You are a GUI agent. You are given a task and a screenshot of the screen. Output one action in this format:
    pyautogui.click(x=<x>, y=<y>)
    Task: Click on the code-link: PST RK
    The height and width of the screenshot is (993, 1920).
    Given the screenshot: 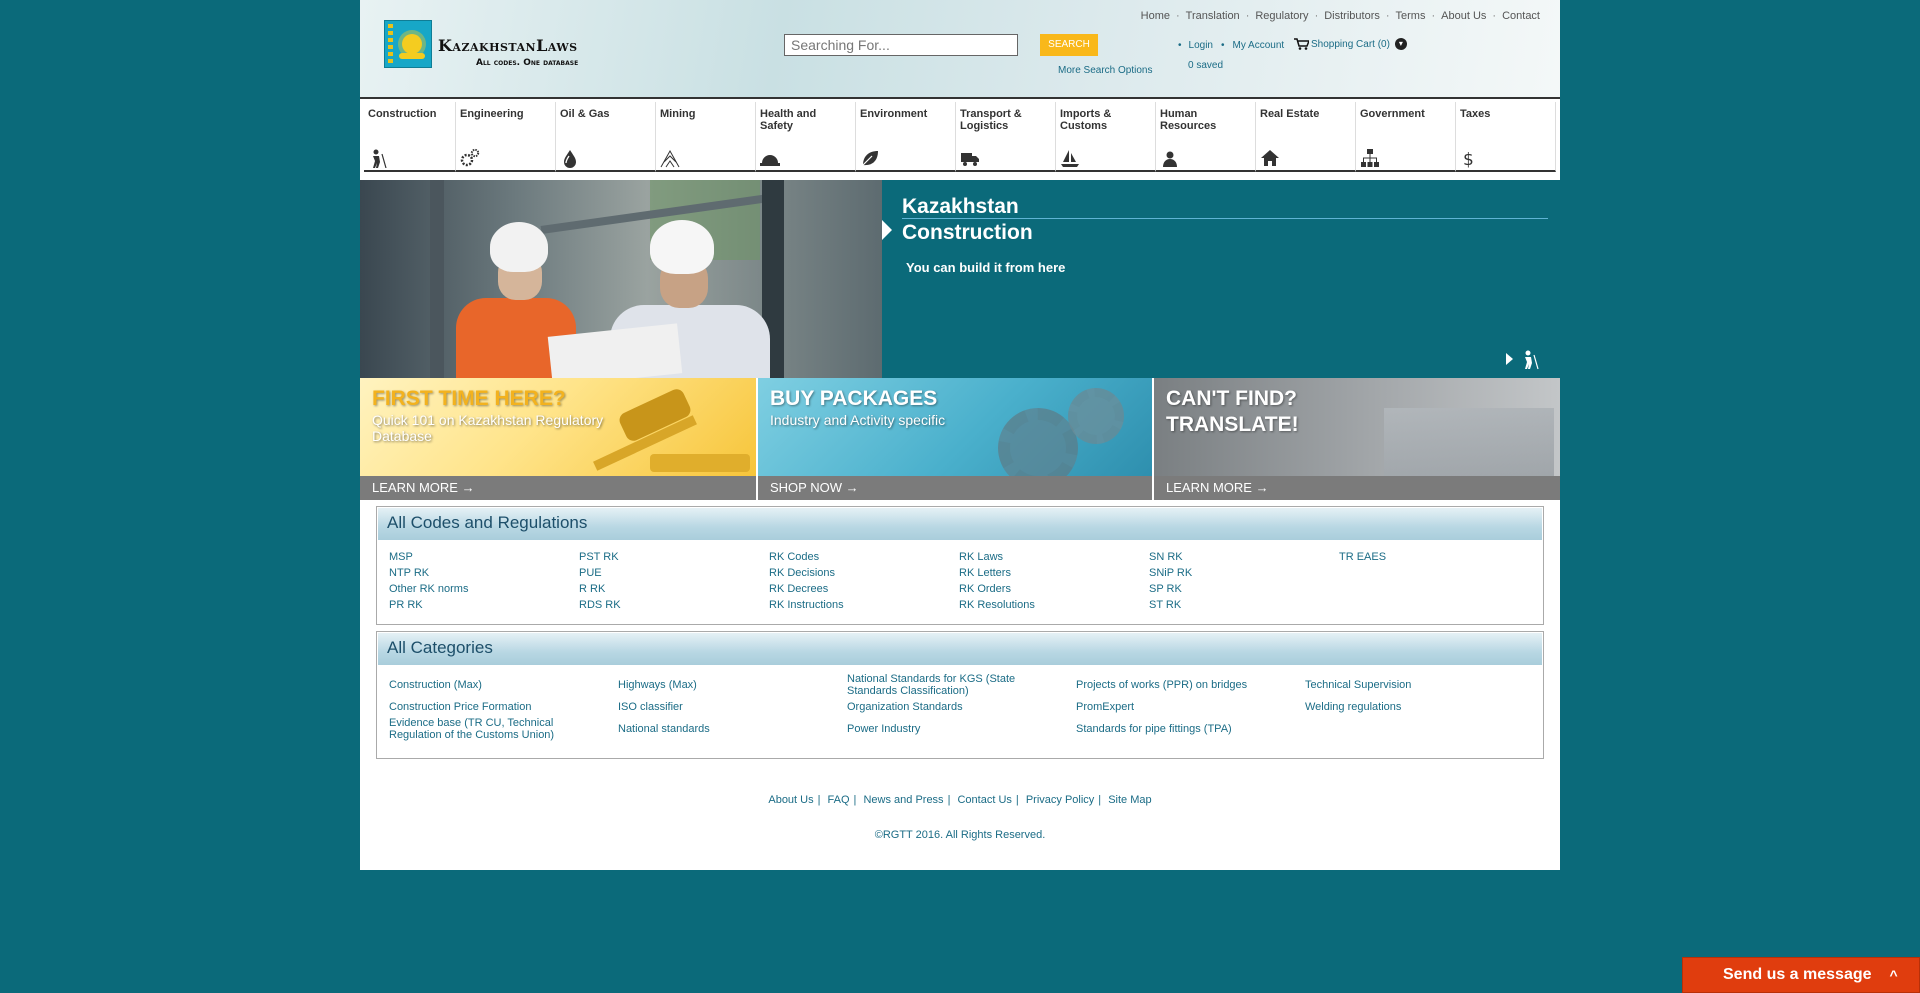 What is the action you would take?
    pyautogui.click(x=674, y=559)
    